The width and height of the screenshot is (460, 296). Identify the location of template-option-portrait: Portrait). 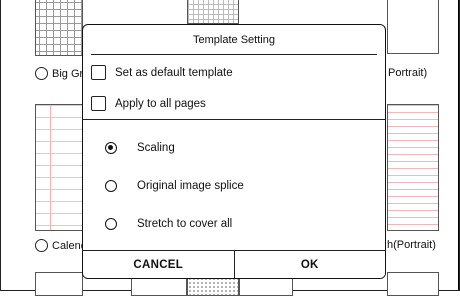
(407, 73).